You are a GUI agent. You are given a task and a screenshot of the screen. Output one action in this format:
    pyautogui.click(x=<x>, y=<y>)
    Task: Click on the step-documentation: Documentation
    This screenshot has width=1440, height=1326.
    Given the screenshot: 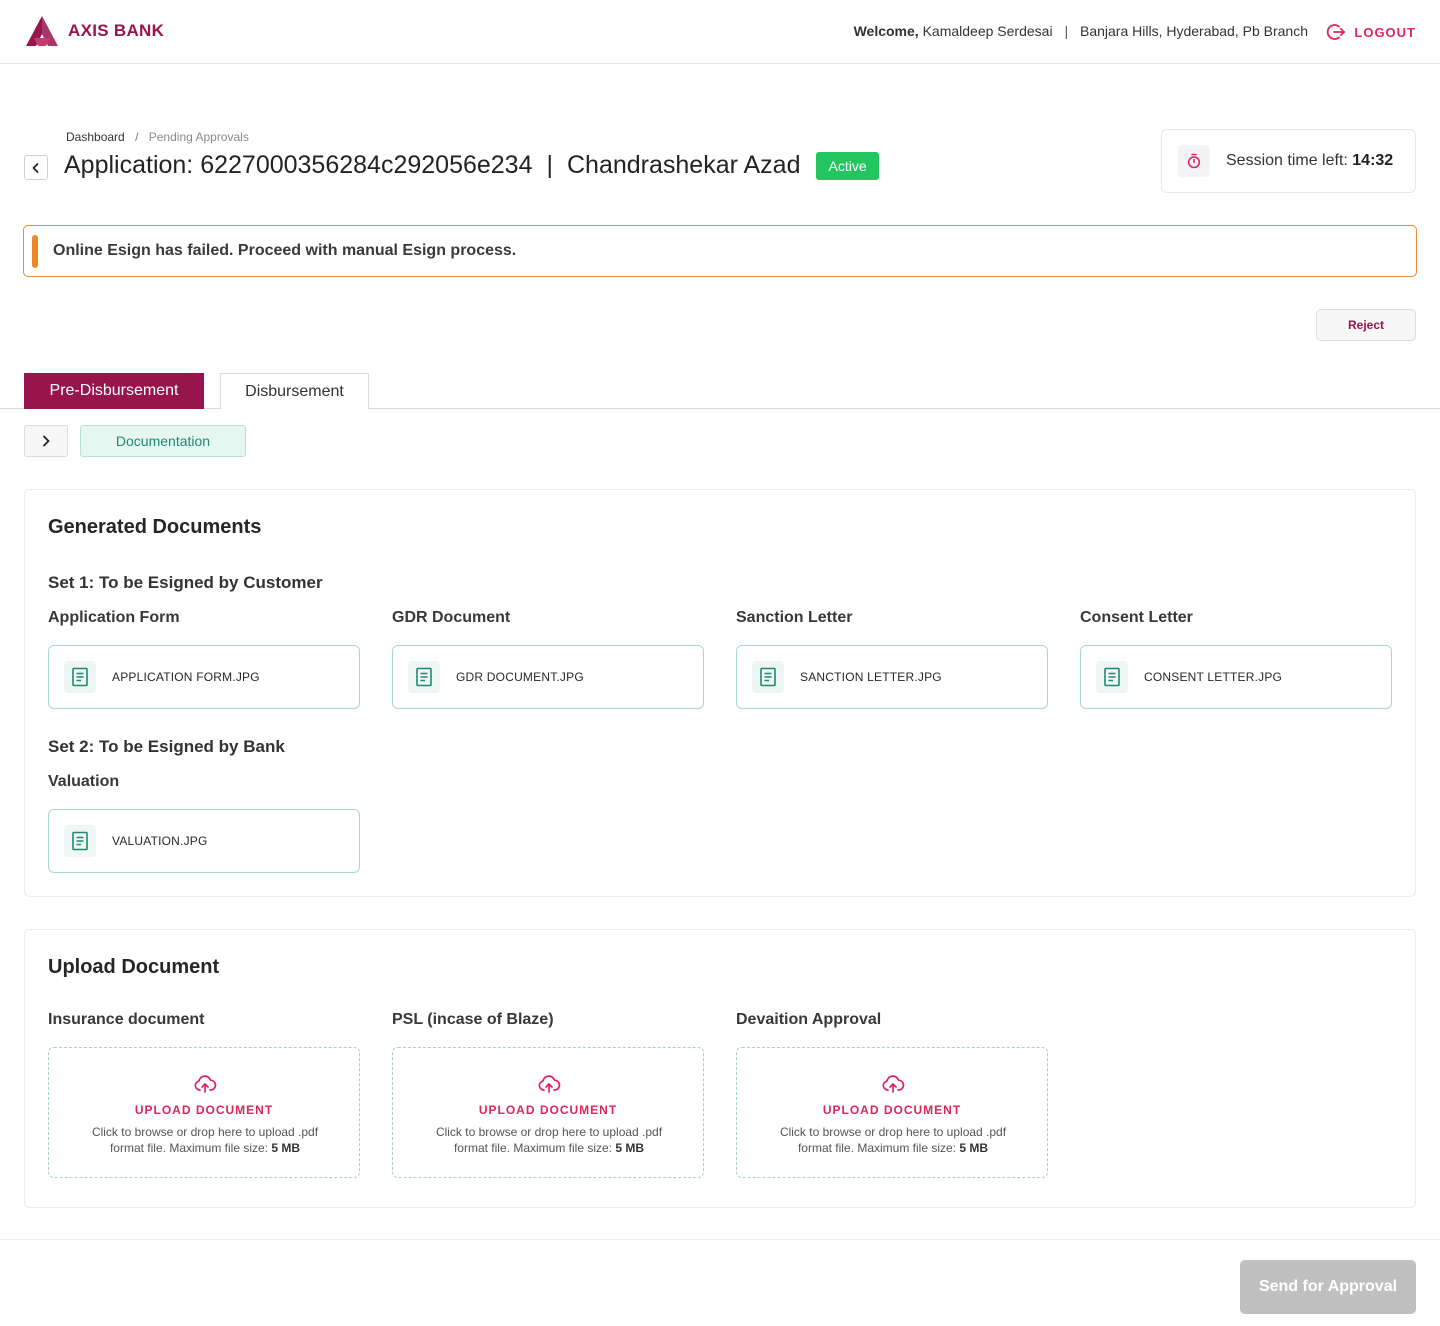 What is the action you would take?
    pyautogui.click(x=163, y=441)
    